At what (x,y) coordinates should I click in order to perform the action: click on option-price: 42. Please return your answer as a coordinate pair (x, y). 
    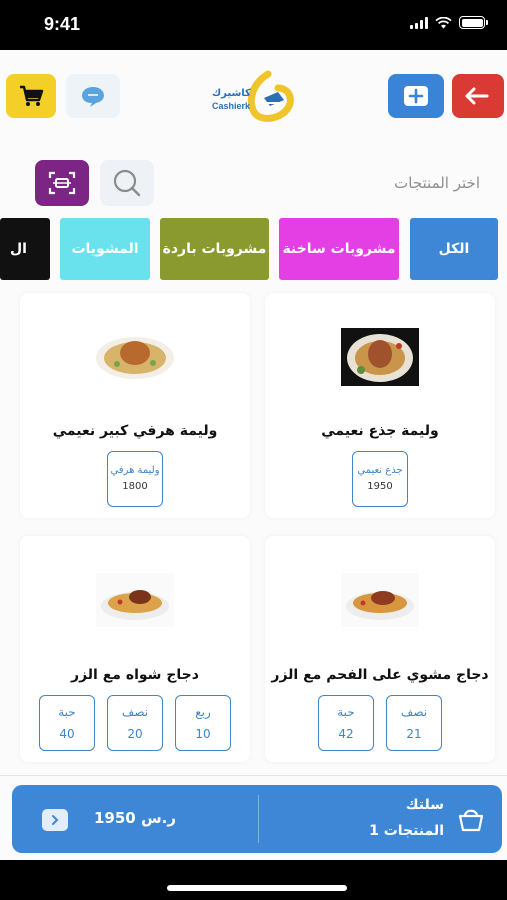
    Looking at the image, I should click on (346, 734).